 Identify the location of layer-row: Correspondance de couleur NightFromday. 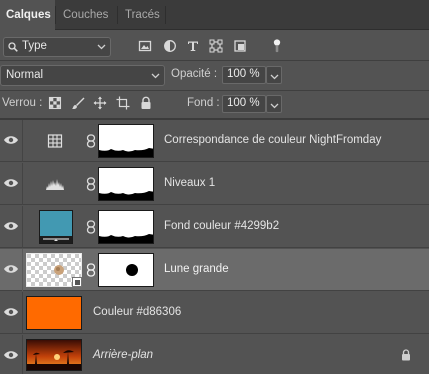
(214, 141).